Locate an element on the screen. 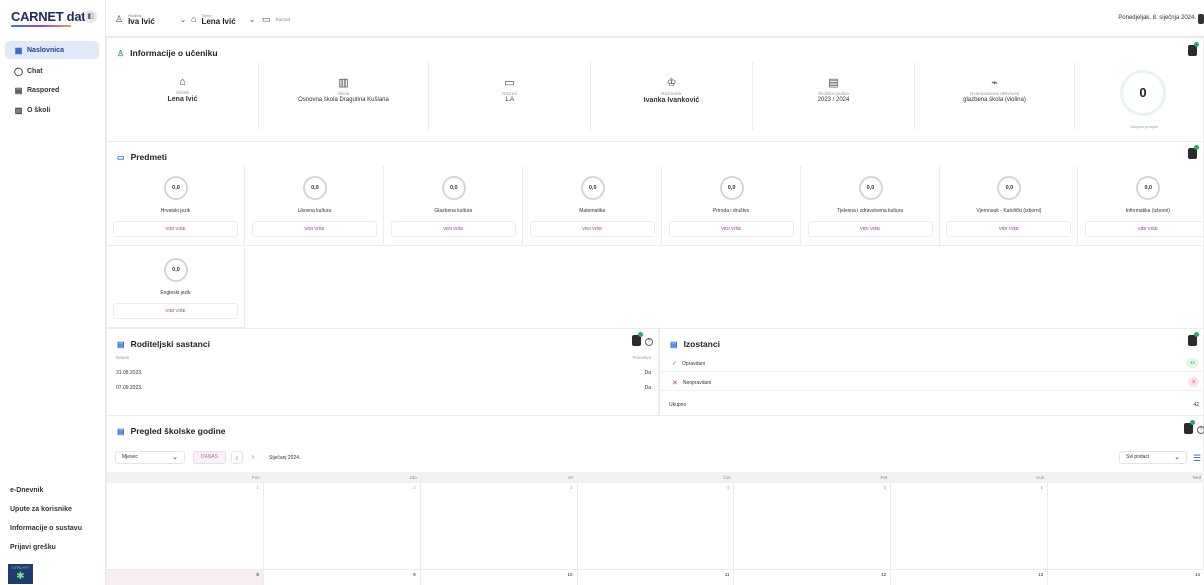 The width and height of the screenshot is (1204, 585). calendar-day-cell: 8 is located at coordinates (185, 577).